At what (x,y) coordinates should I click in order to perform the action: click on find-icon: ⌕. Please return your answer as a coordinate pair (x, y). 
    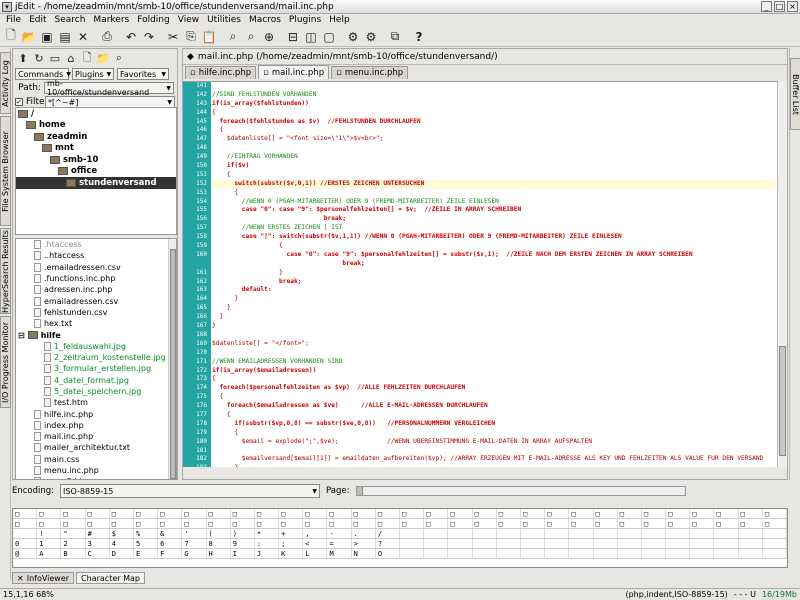
    Looking at the image, I should click on (233, 37).